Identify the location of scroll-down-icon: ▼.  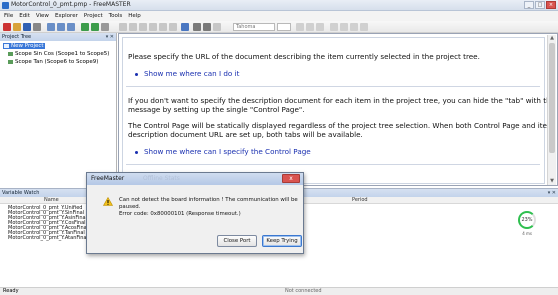
(552, 181).